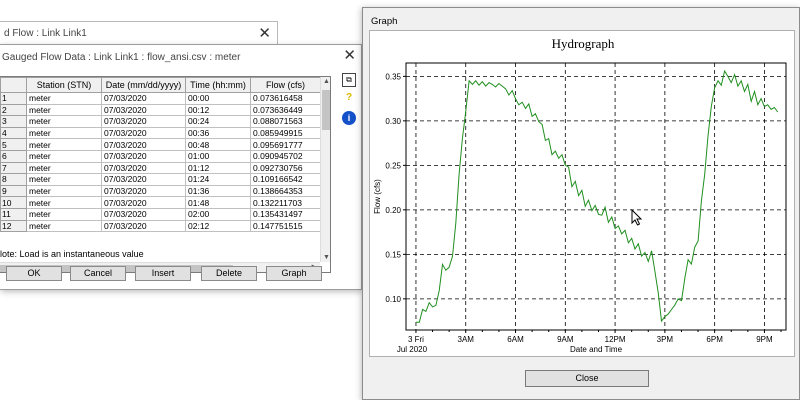 The height and width of the screenshot is (400, 800). I want to click on side-toolbar: ⧉ ? i, so click(350, 101).